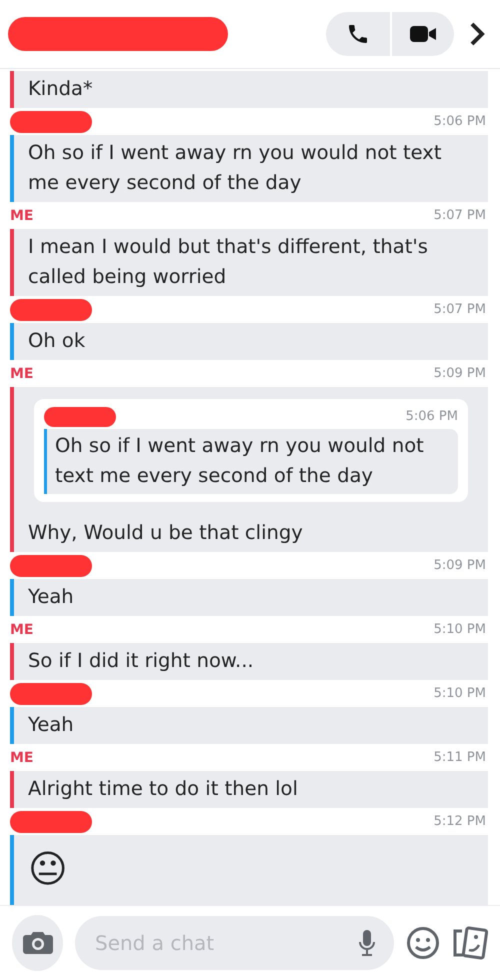 This screenshot has height=980, width=500. What do you see at coordinates (460, 758) in the screenshot?
I see `message-time: 5:11 PM` at bounding box center [460, 758].